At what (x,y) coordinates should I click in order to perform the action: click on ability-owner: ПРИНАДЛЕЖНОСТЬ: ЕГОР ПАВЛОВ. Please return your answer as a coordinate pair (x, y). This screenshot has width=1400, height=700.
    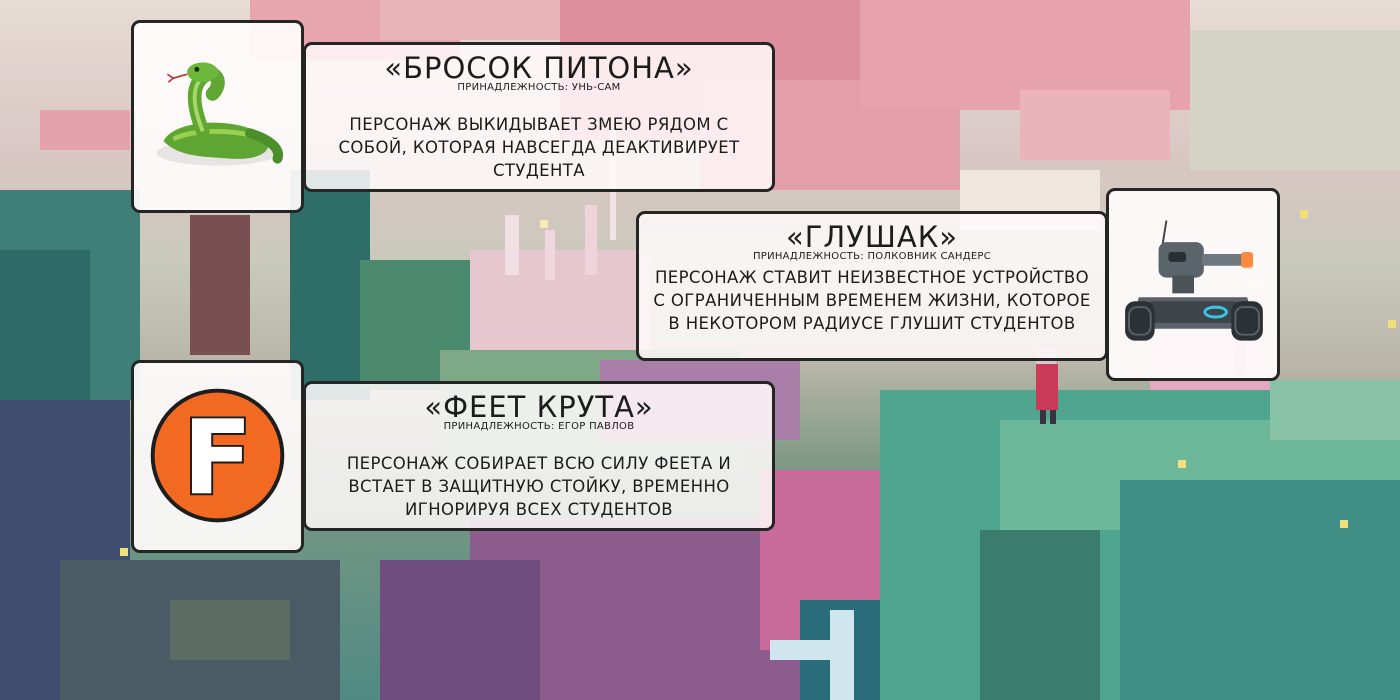
    Looking at the image, I should click on (539, 426).